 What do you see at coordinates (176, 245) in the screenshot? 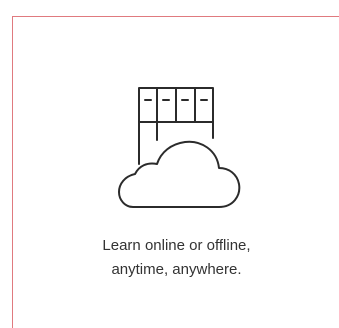
I see `feature-line-1: Learn online or offline,` at bounding box center [176, 245].